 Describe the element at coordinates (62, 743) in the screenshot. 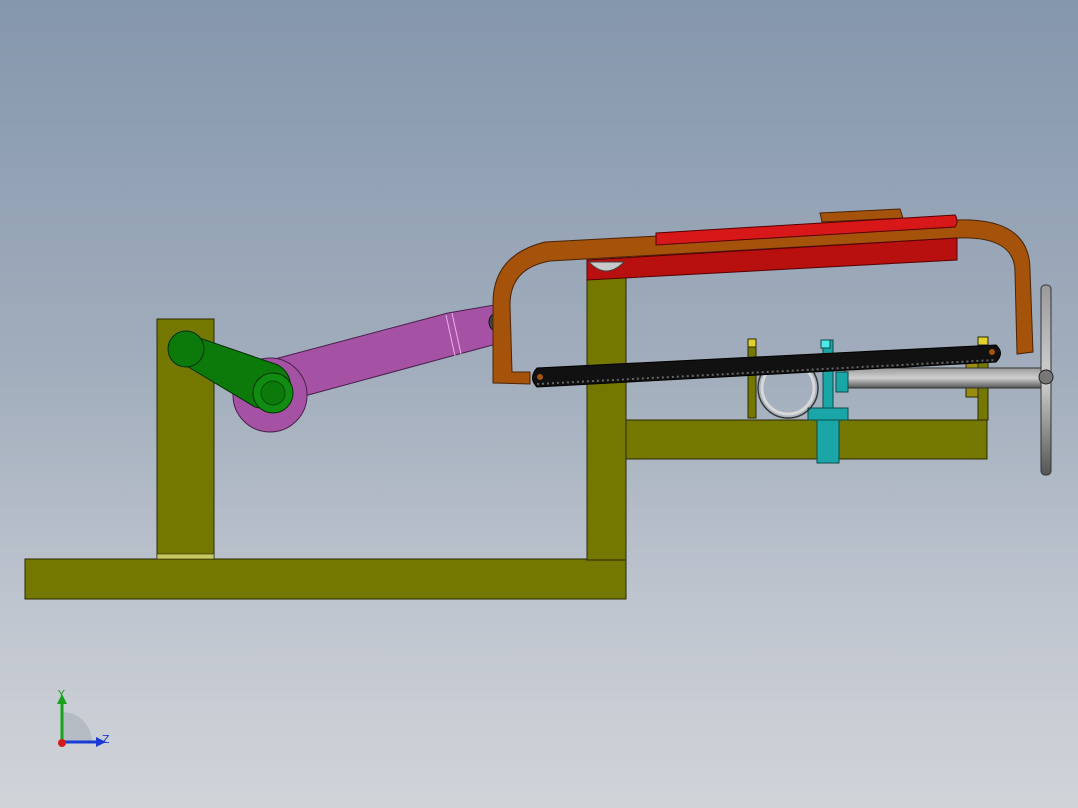

I see `x-axis-dot` at that location.